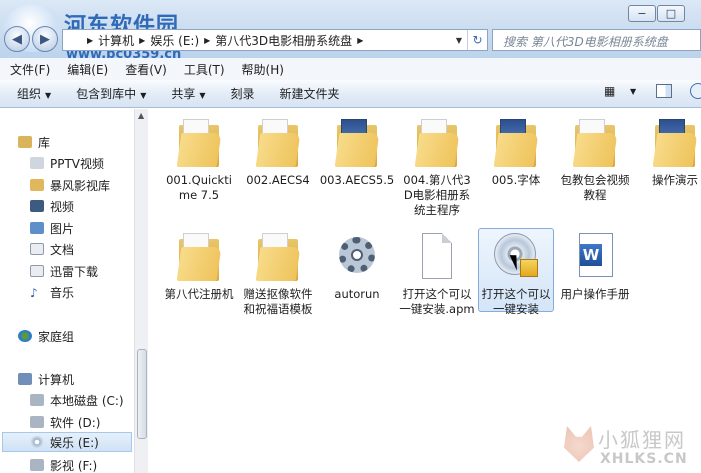 This screenshot has width=701, height=473. What do you see at coordinates (350, 94) in the screenshot?
I see `command-bar: 组织 ▼ 包含到库中 ▼ 共享 ▼ 刻录 新建文件夹` at bounding box center [350, 94].